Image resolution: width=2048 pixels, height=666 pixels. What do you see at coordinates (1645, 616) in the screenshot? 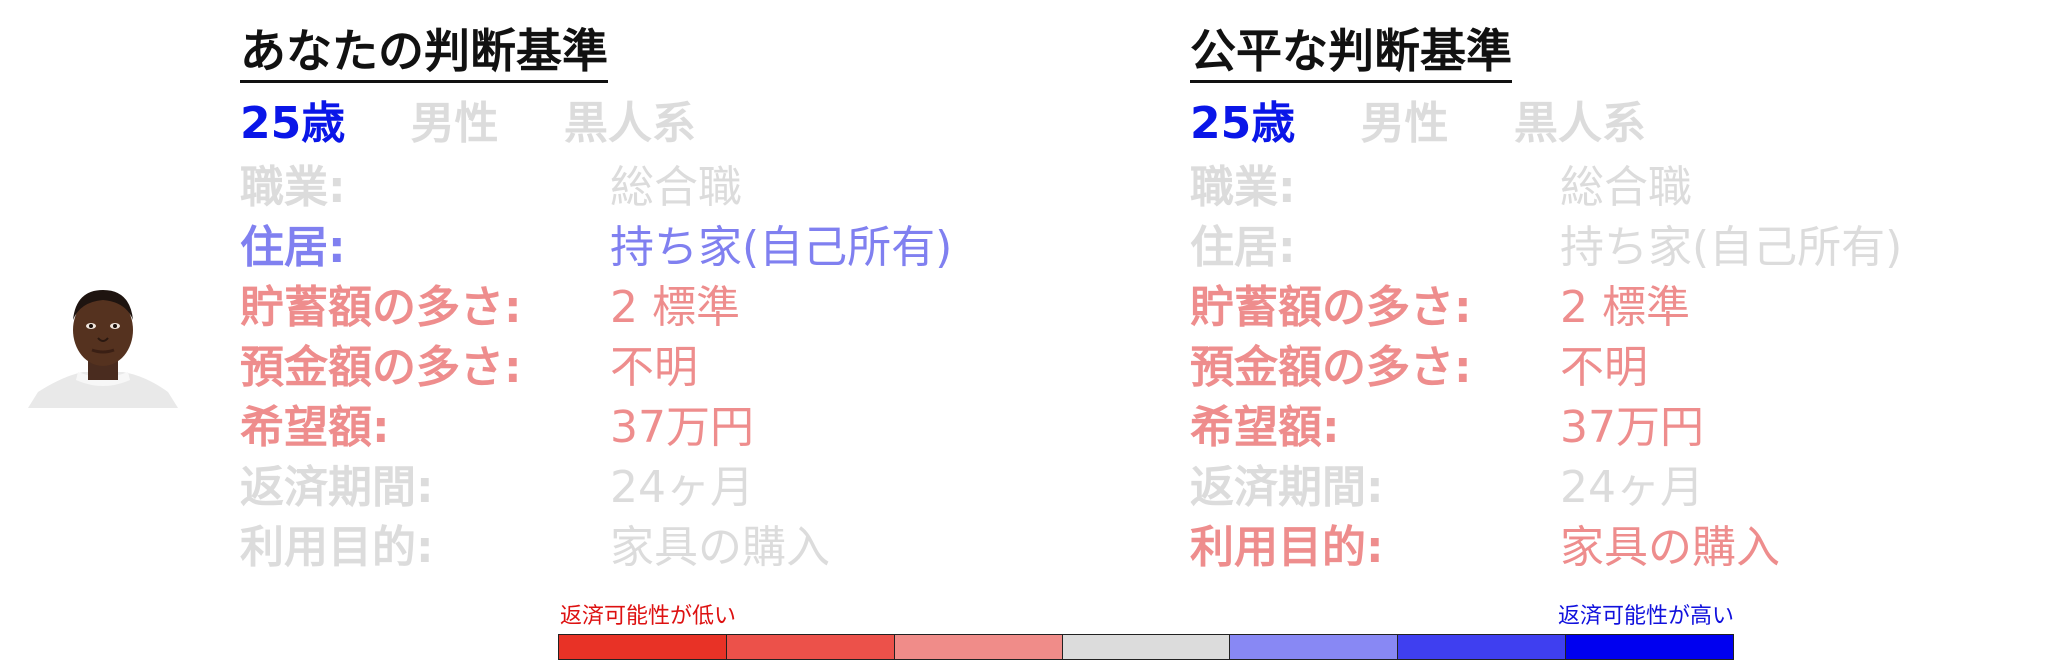
I see `legend-high-label: 返済可能性が高い` at bounding box center [1645, 616].